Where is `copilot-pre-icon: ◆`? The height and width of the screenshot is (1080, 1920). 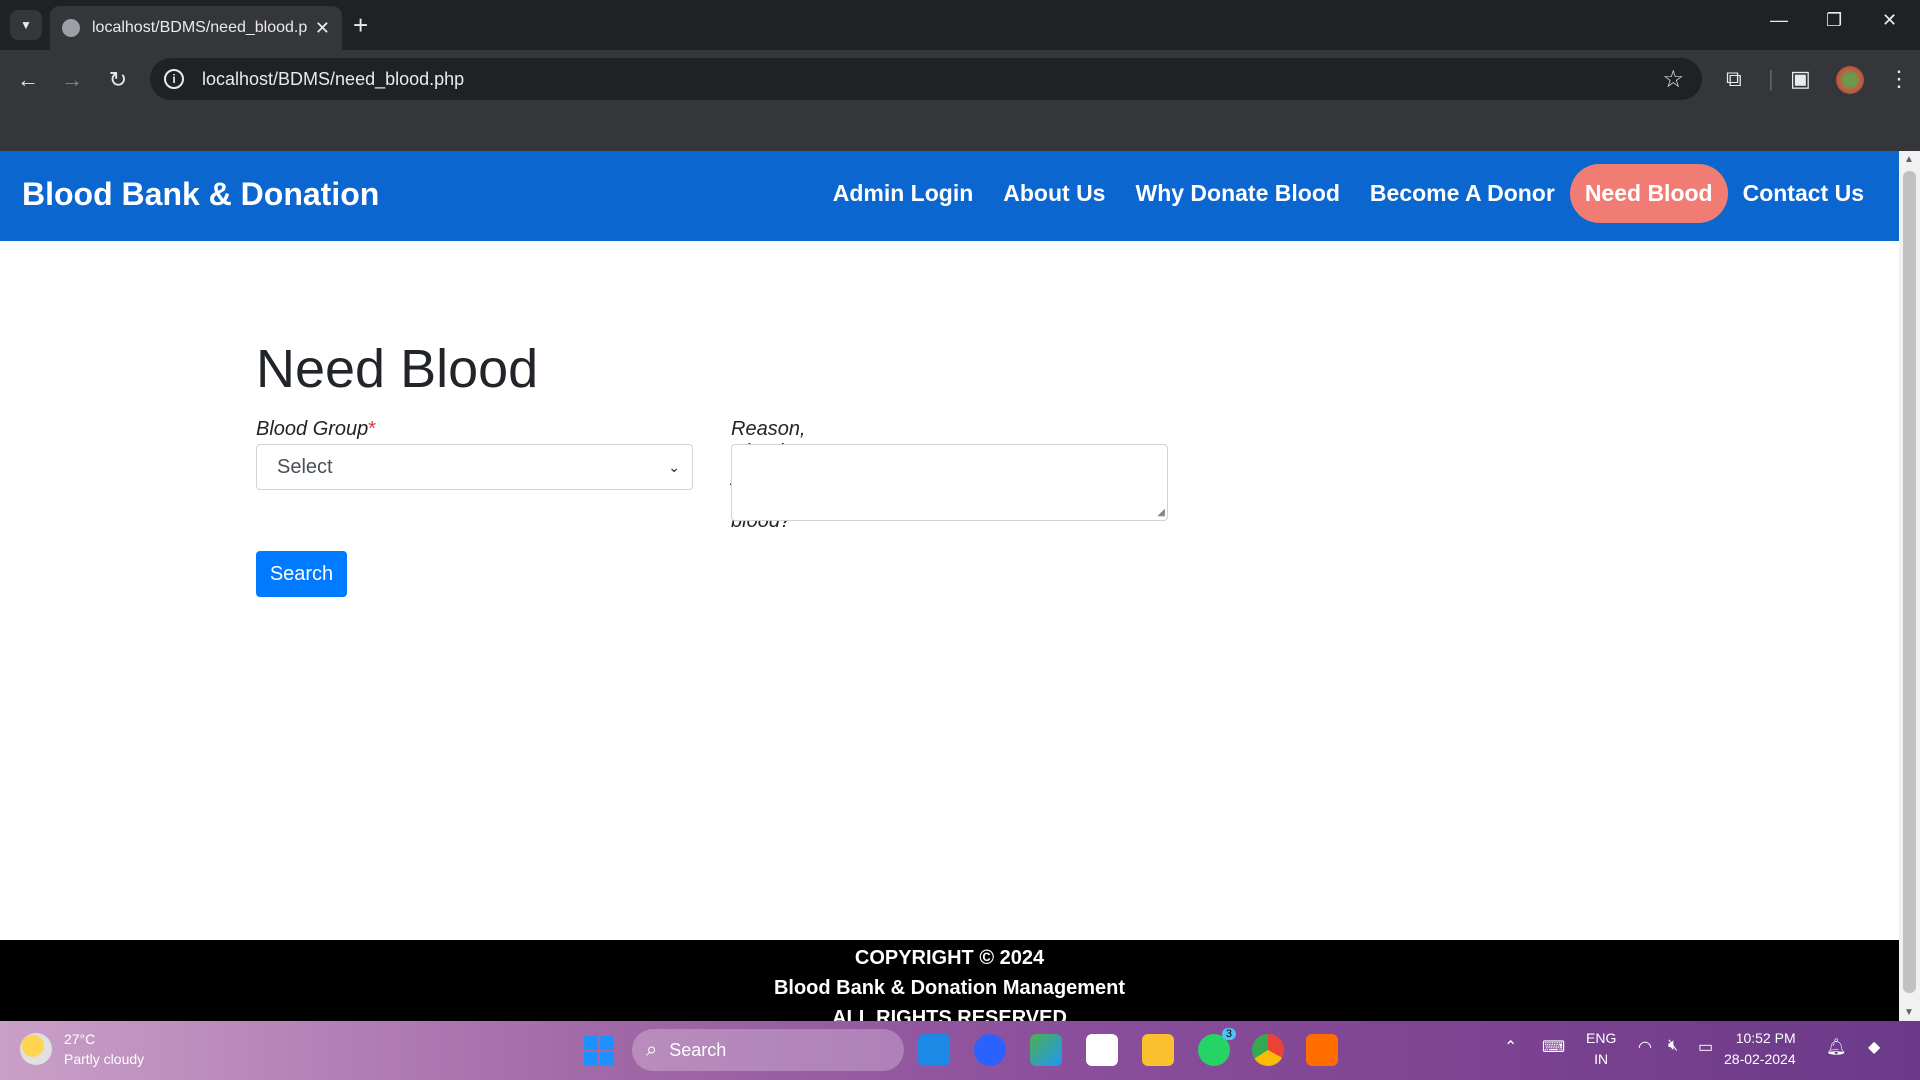
copilot-pre-icon: ◆ is located at coordinates (1874, 1047).